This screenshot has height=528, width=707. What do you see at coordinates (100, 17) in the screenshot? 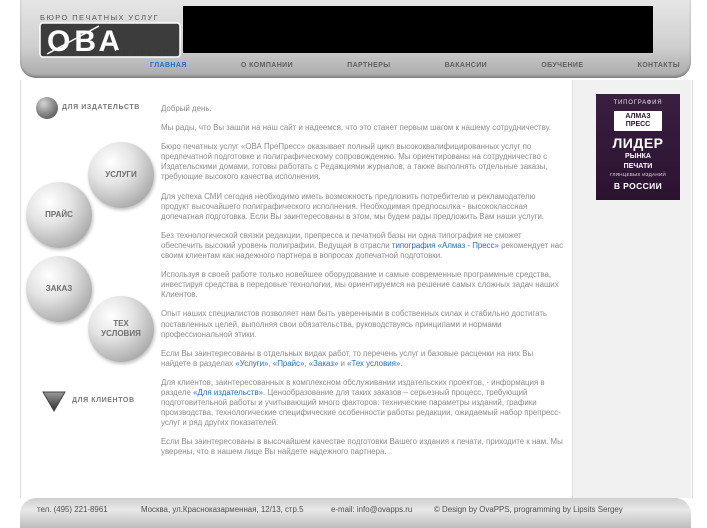
I see `logo-tagline: БЮРО ПЕЧАТНЫХ УСЛУГ` at bounding box center [100, 17].